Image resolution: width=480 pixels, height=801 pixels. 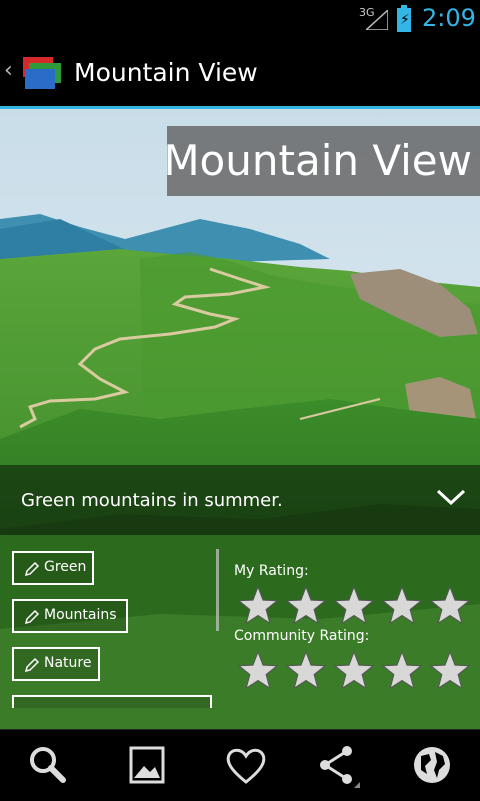 I want to click on action-bar: ‹ Mountain View, so click(x=240, y=72).